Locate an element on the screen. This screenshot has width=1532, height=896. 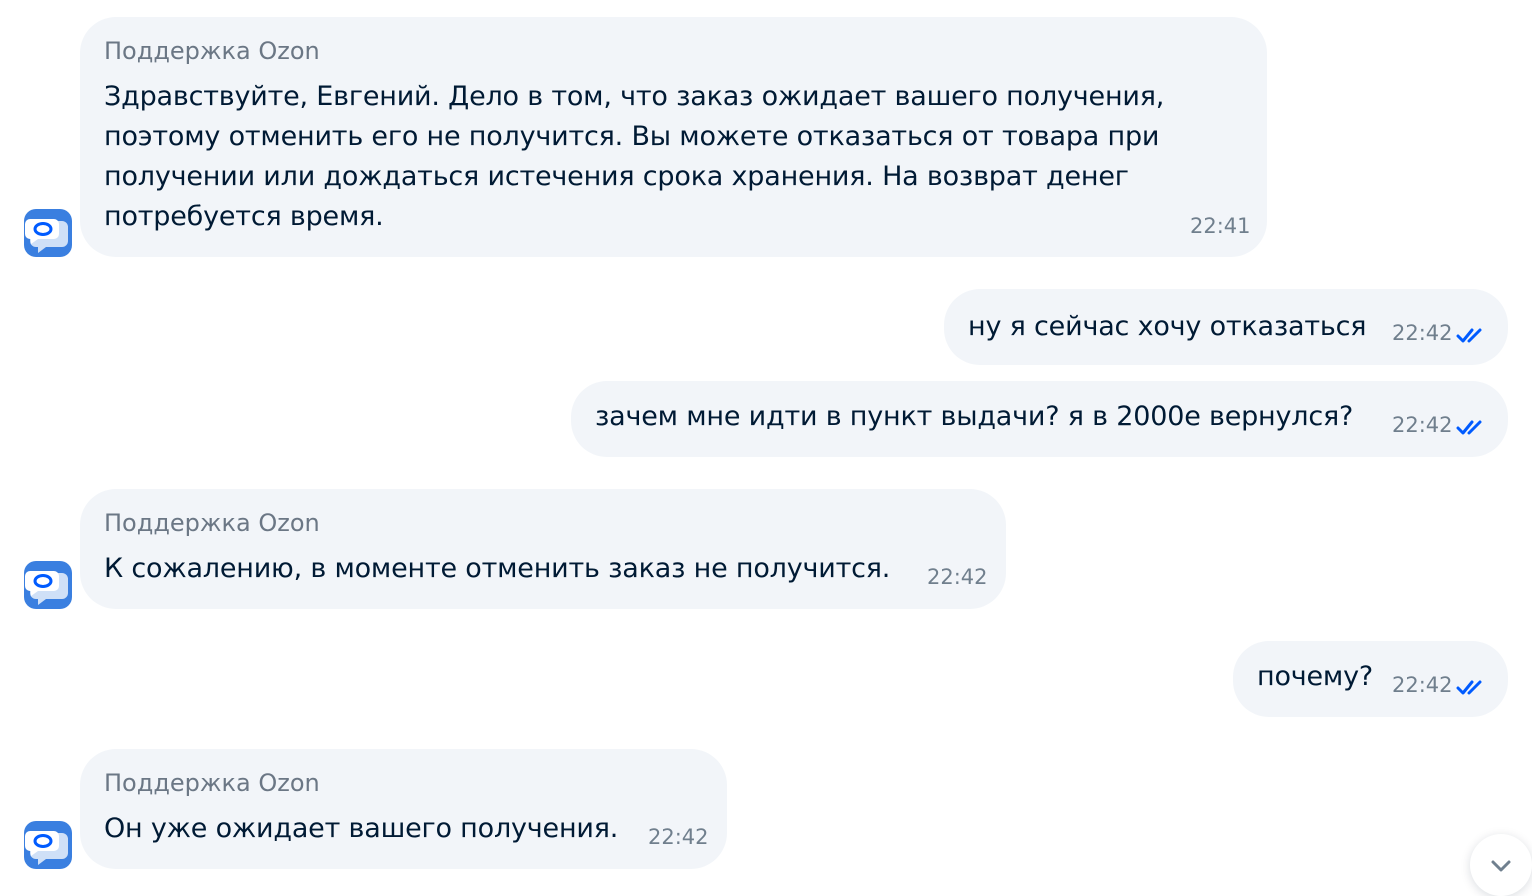
message-outgoing: почему? 22:42 is located at coordinates (1370, 679).